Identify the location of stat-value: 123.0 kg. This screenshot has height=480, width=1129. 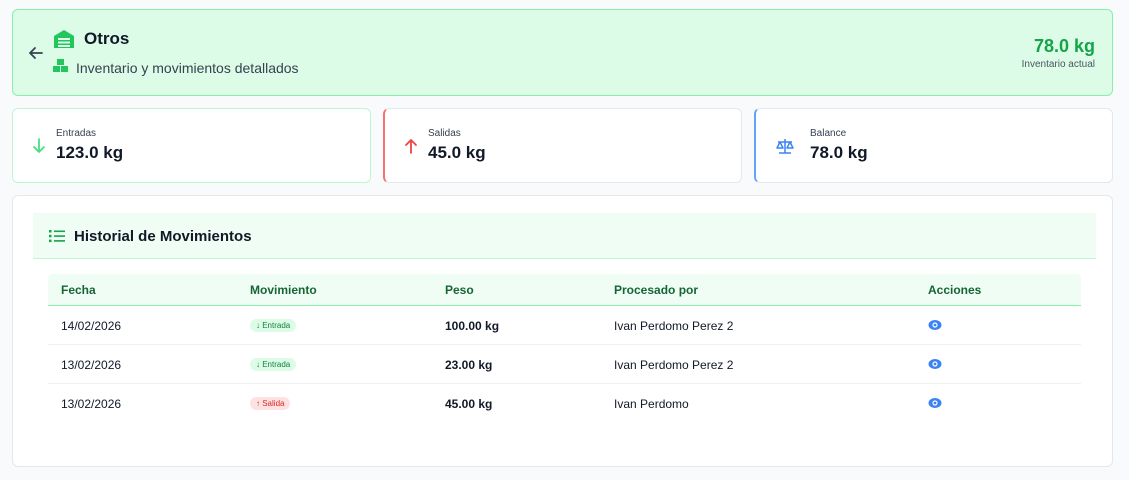
(90, 152).